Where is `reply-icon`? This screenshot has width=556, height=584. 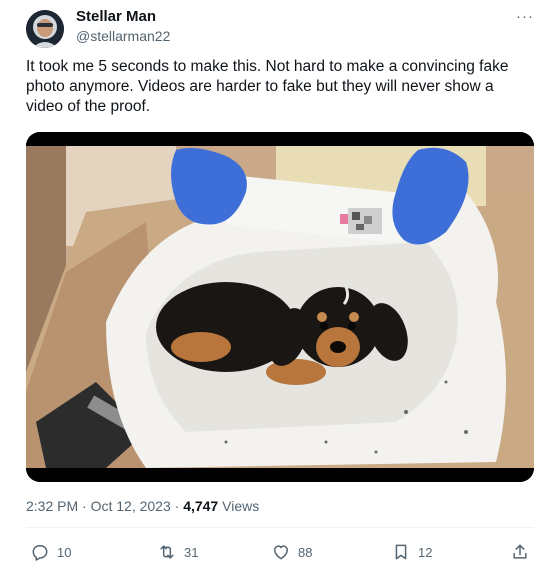
reply-icon is located at coordinates (40, 553).